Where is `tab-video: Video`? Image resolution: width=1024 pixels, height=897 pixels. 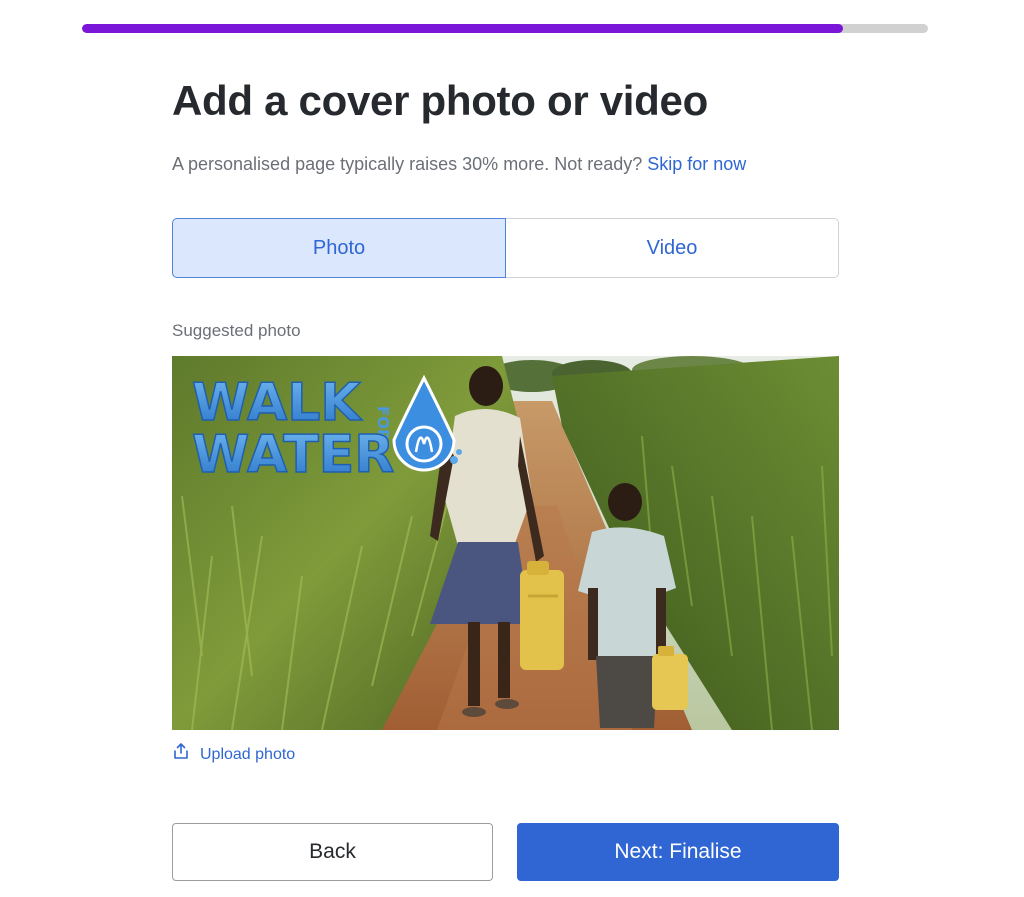
tab-video: Video is located at coordinates (672, 248).